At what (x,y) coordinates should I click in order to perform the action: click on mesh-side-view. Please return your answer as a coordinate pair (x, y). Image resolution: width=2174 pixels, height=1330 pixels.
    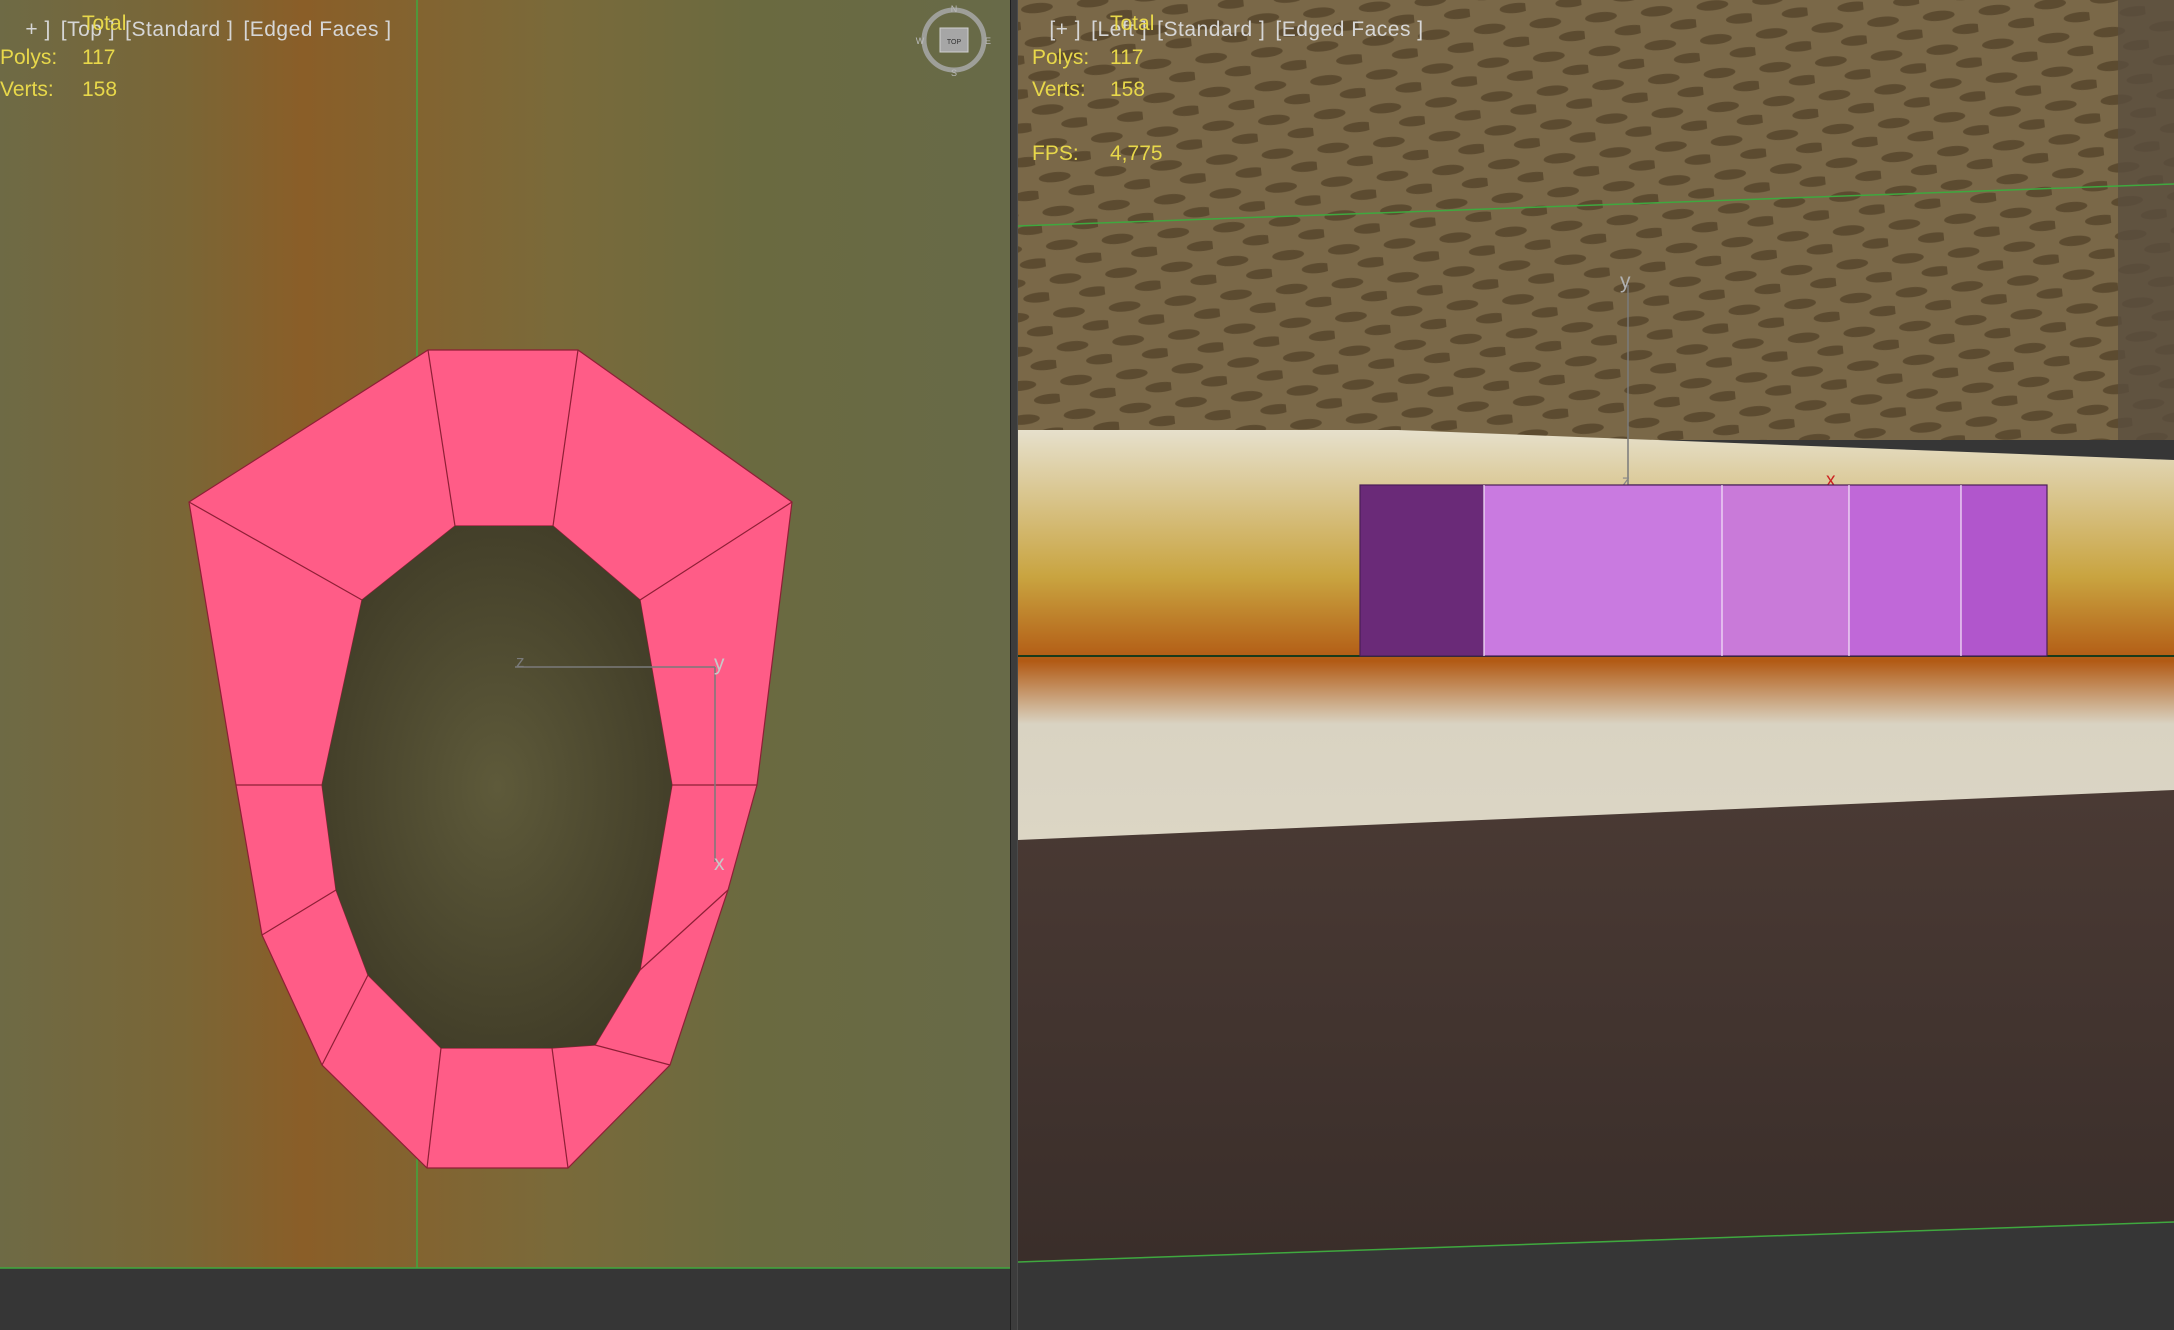
    Looking at the image, I should click on (1703, 570).